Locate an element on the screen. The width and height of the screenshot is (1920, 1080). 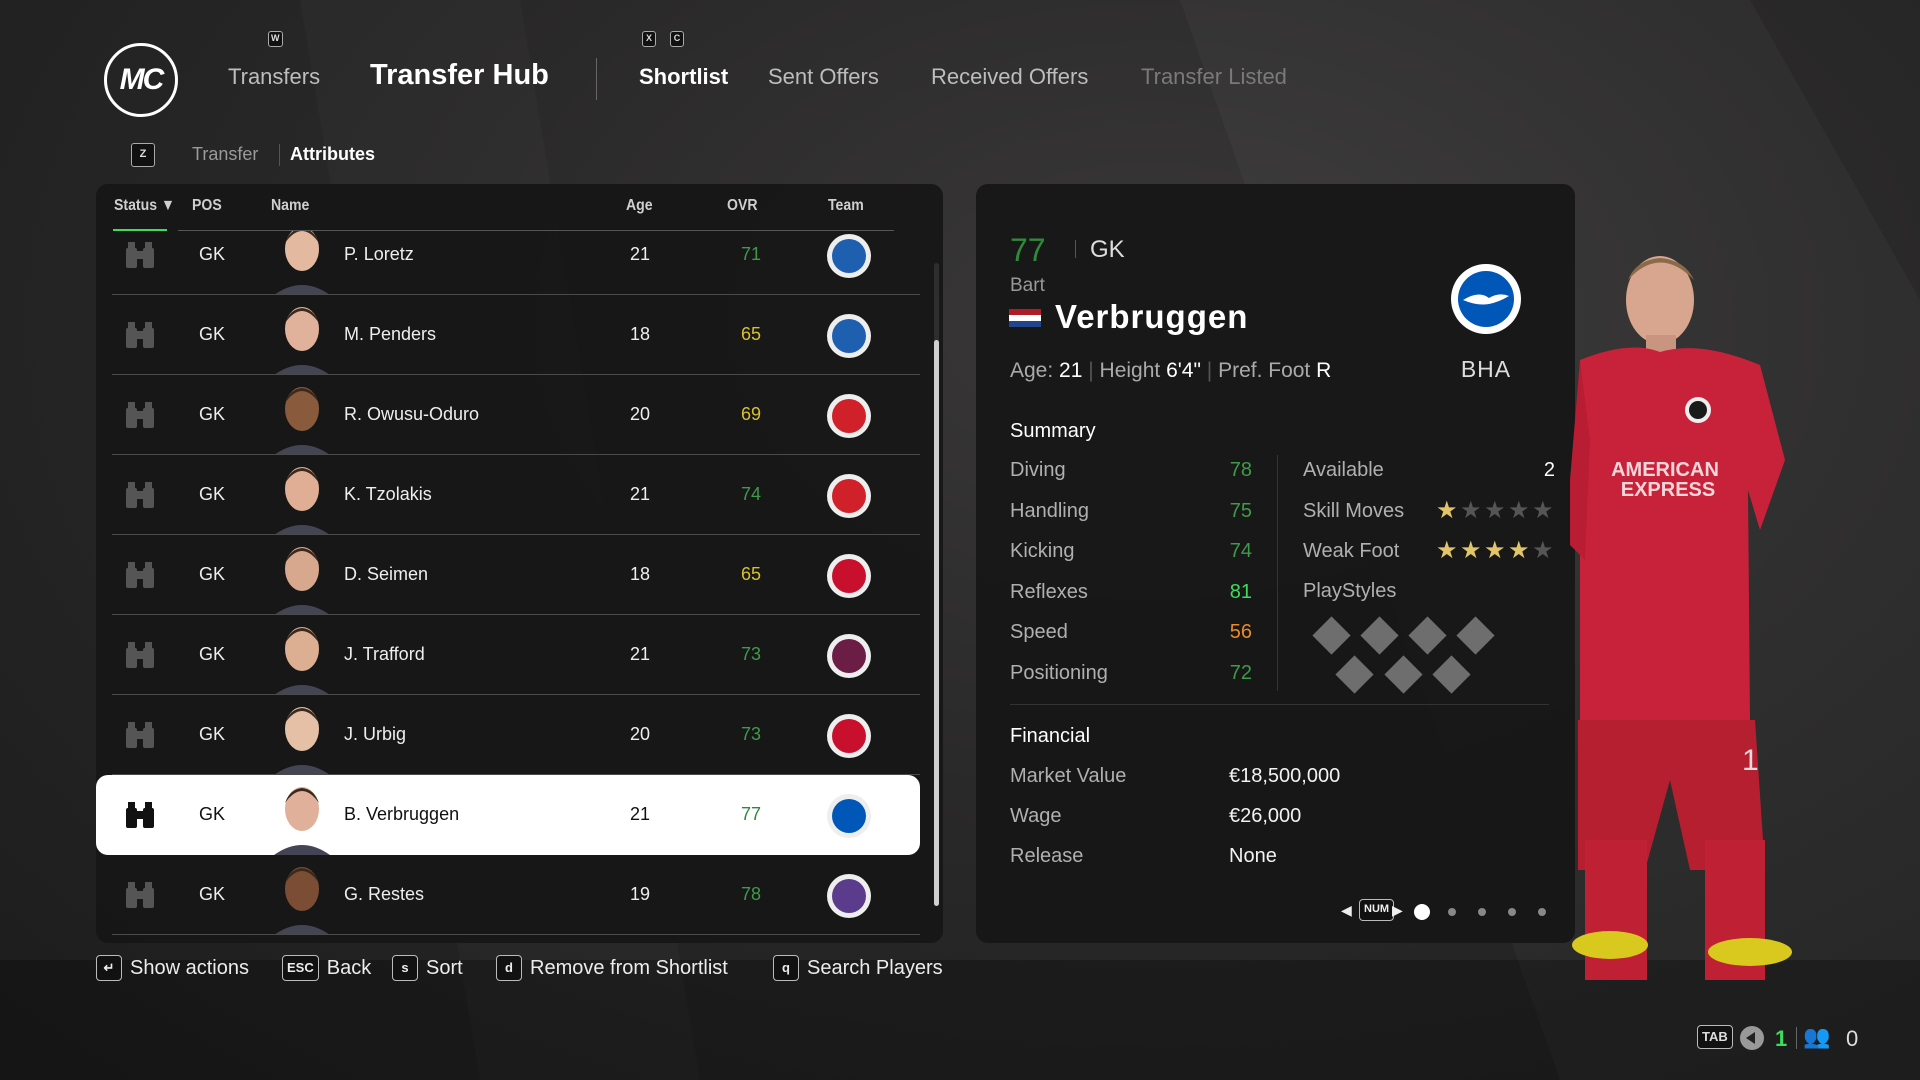
table-row: GK B. Verbruggen 21 77 is located at coordinates (508, 815).